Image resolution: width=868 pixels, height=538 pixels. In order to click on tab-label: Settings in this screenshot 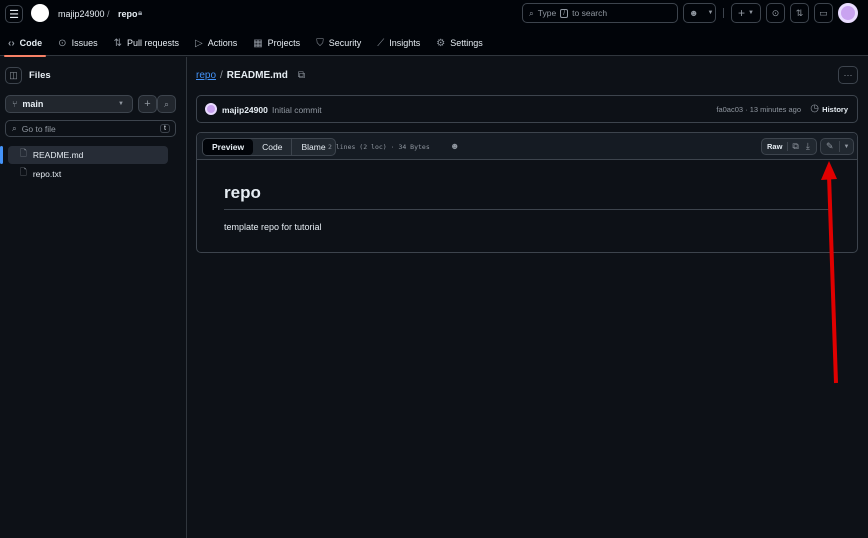, I will do `click(466, 43)`.